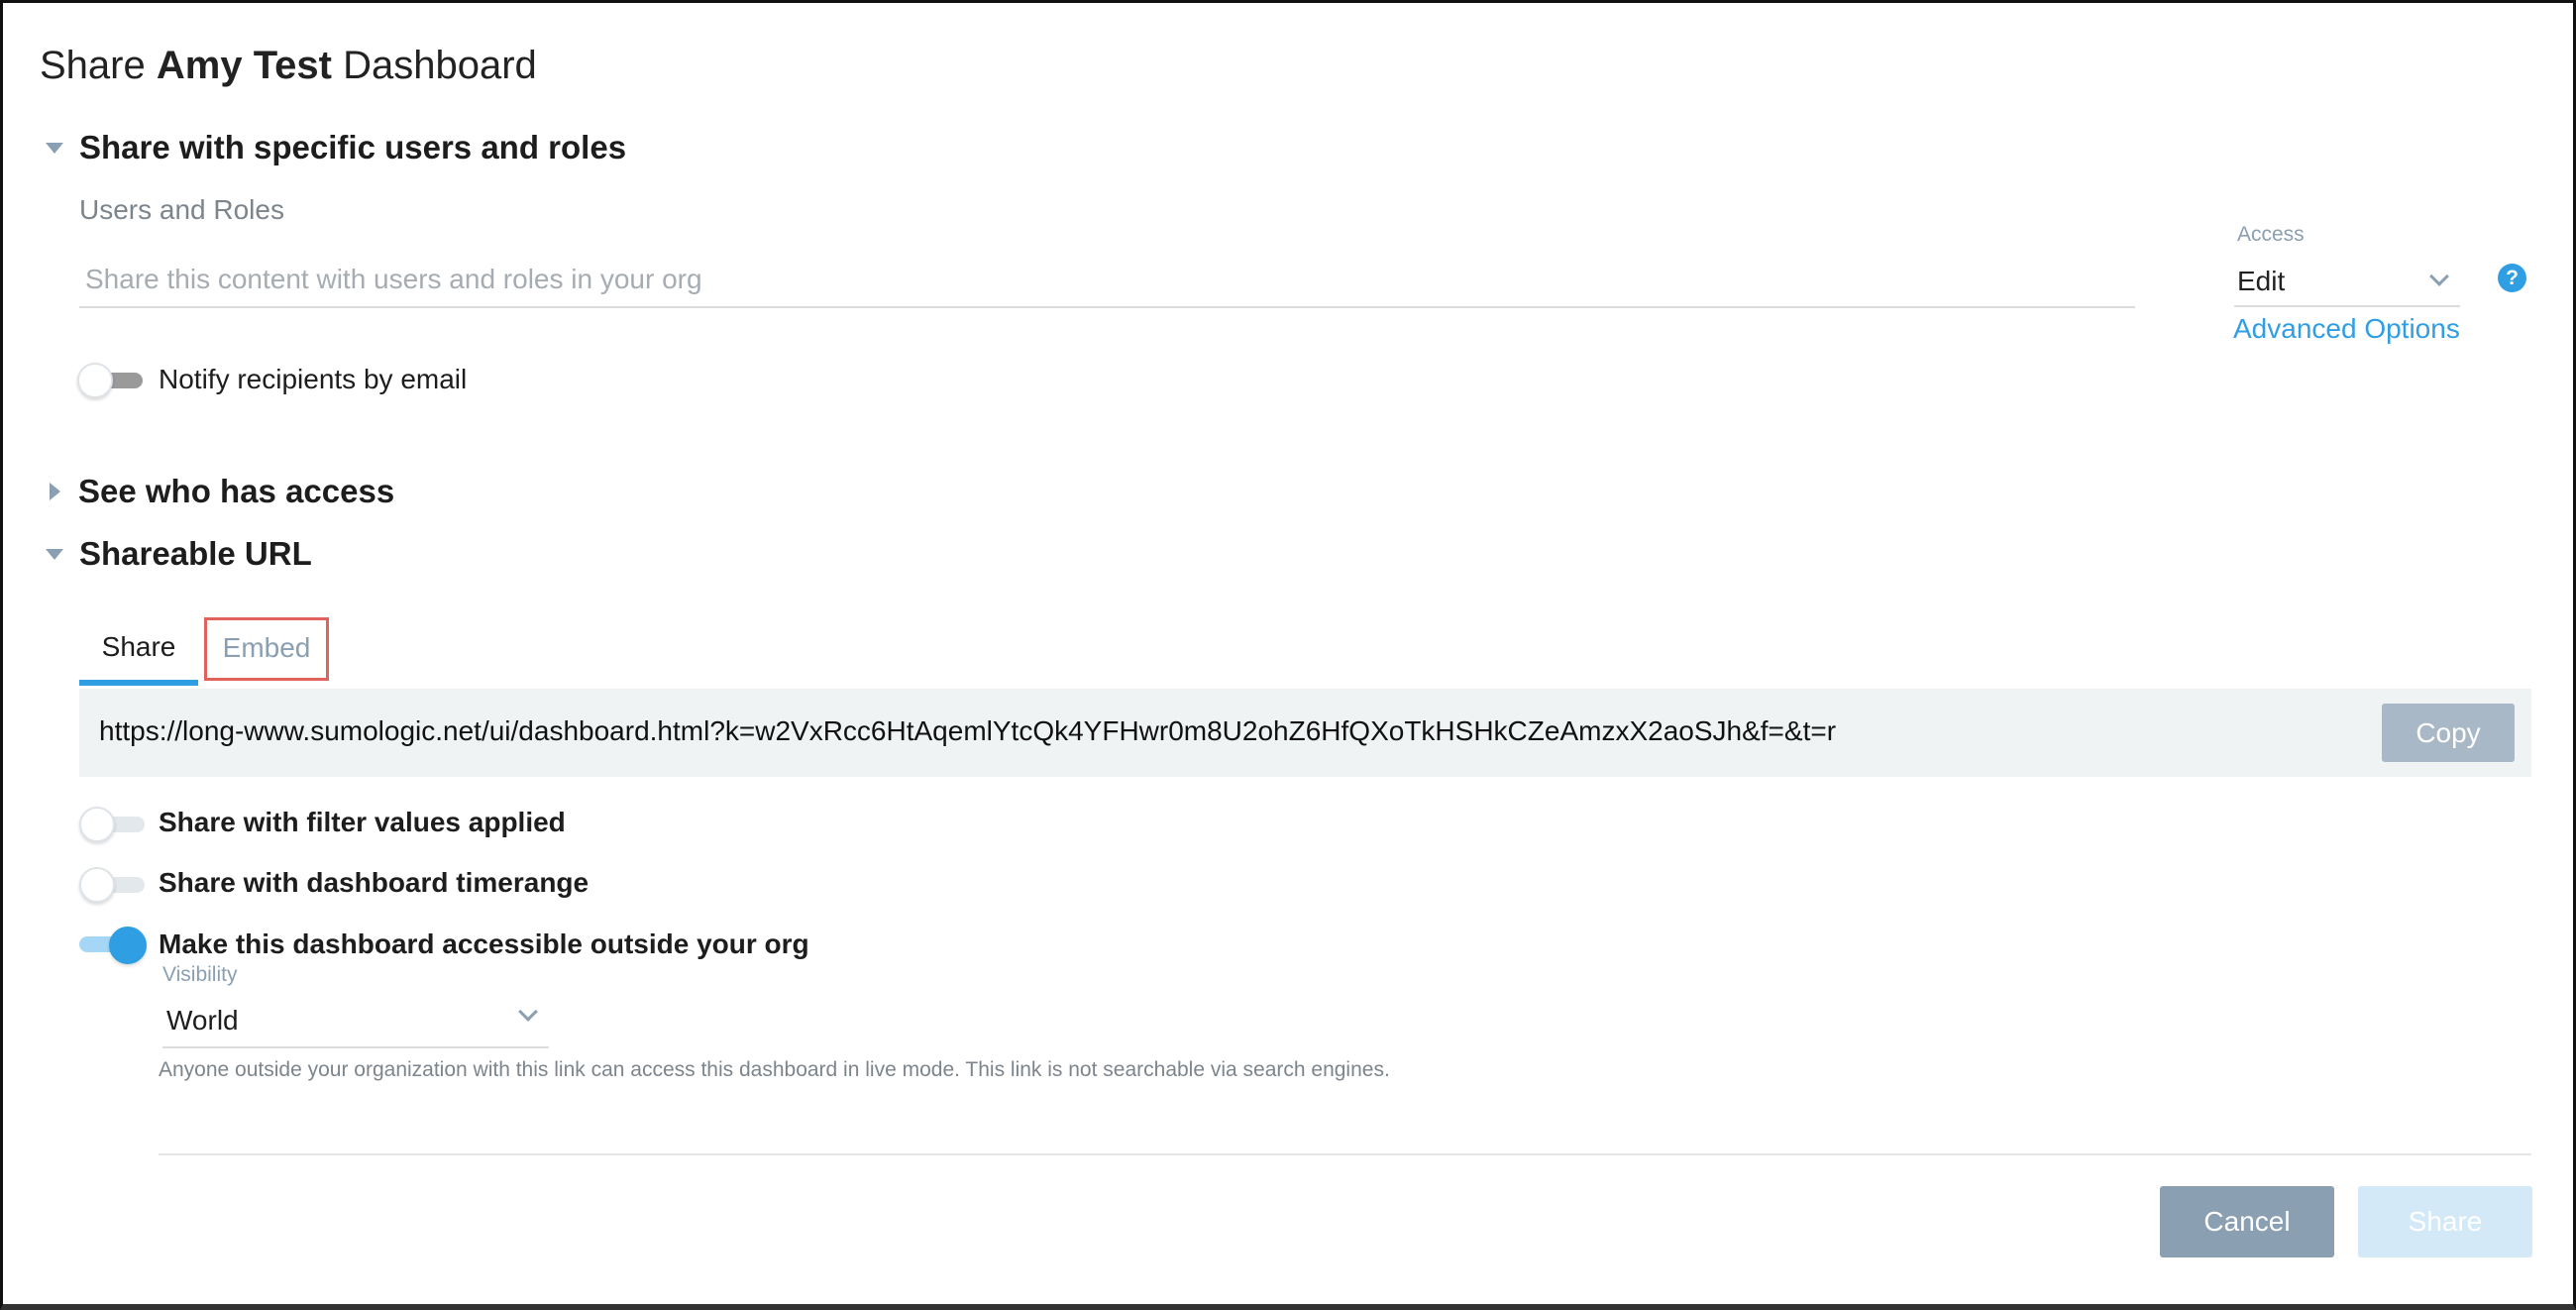 Image resolution: width=2576 pixels, height=1310 pixels. What do you see at coordinates (181, 209) in the screenshot?
I see `users-roles-label: Users and Roles` at bounding box center [181, 209].